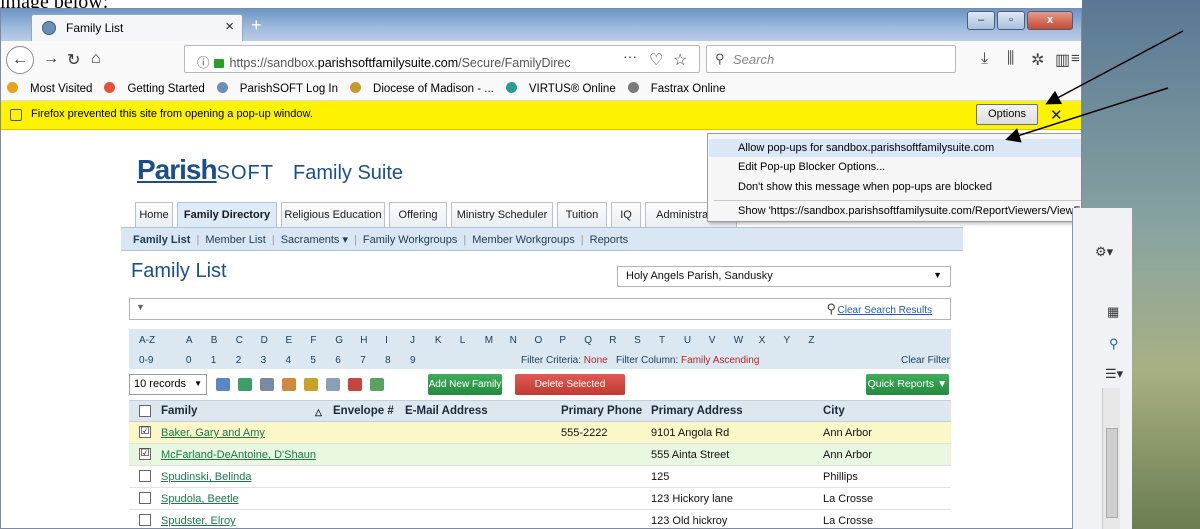  What do you see at coordinates (1114, 67) in the screenshot?
I see `arrow-to-options` at bounding box center [1114, 67].